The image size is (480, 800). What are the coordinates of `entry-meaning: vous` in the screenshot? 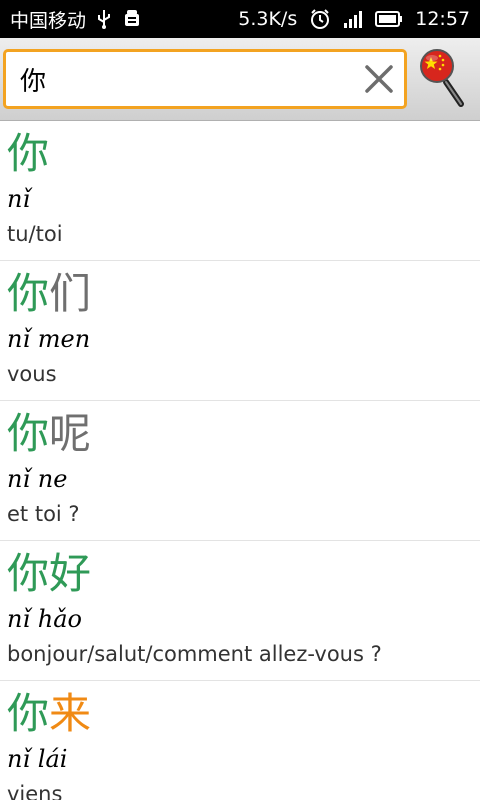 It's located at (32, 374).